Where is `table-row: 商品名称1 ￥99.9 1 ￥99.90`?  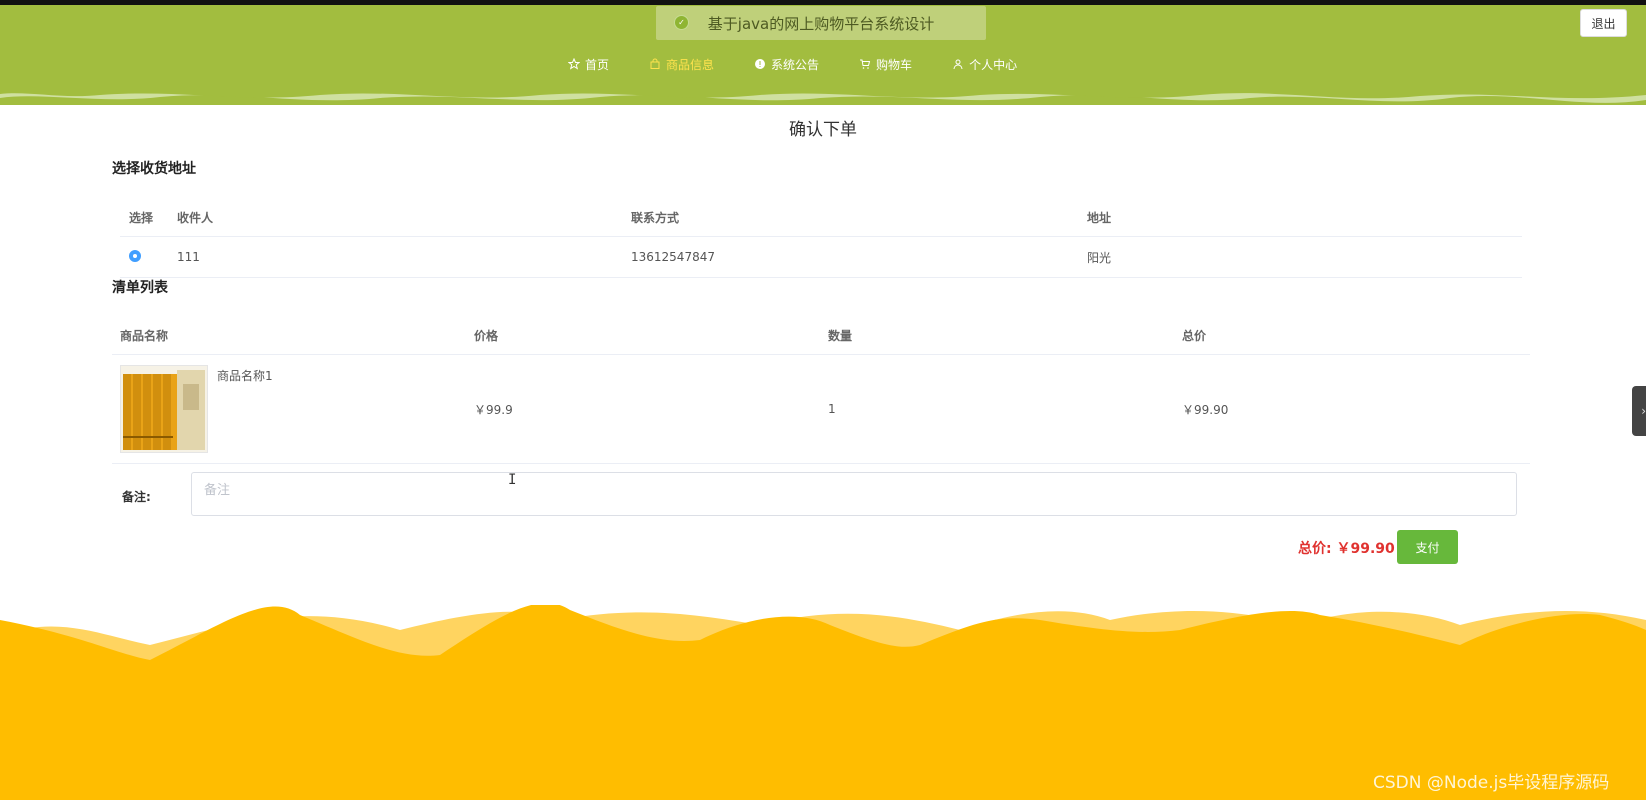
table-row: 商品名称1 ￥99.9 1 ￥99.90 is located at coordinates (821, 409).